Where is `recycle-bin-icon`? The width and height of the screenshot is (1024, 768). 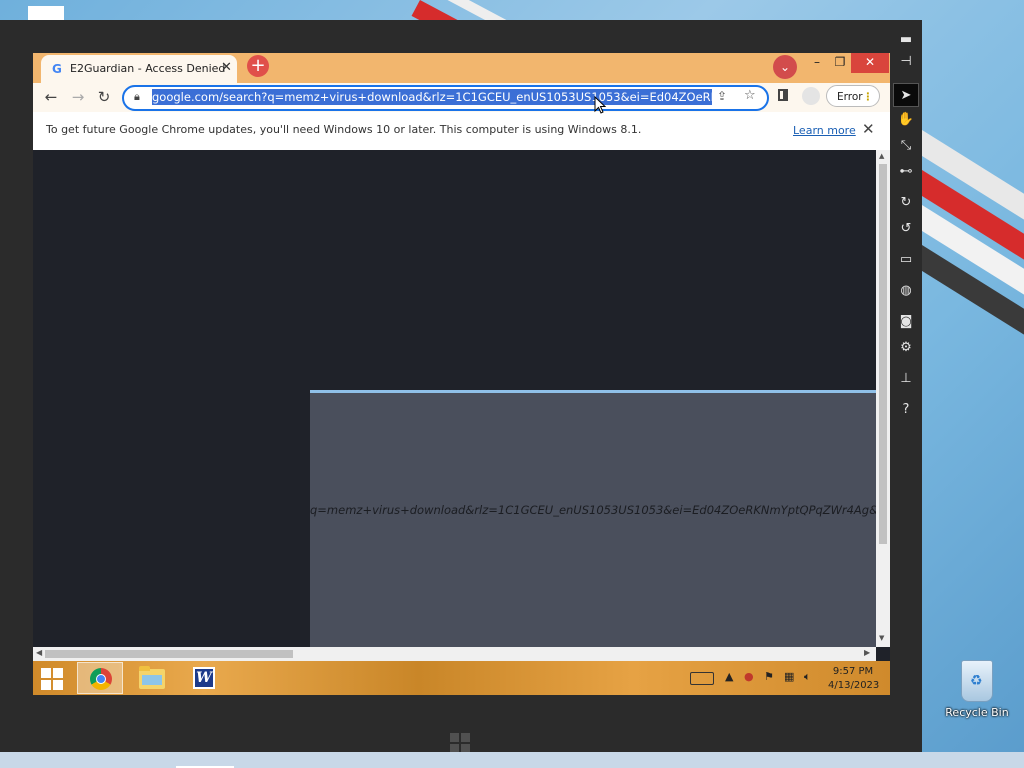 recycle-bin-icon is located at coordinates (977, 681).